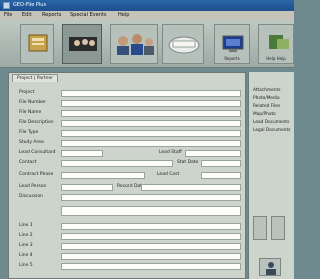  Describe the element at coordinates (271, 122) in the screenshot. I see `side-item-lead-documents: Lead Documents` at that location.